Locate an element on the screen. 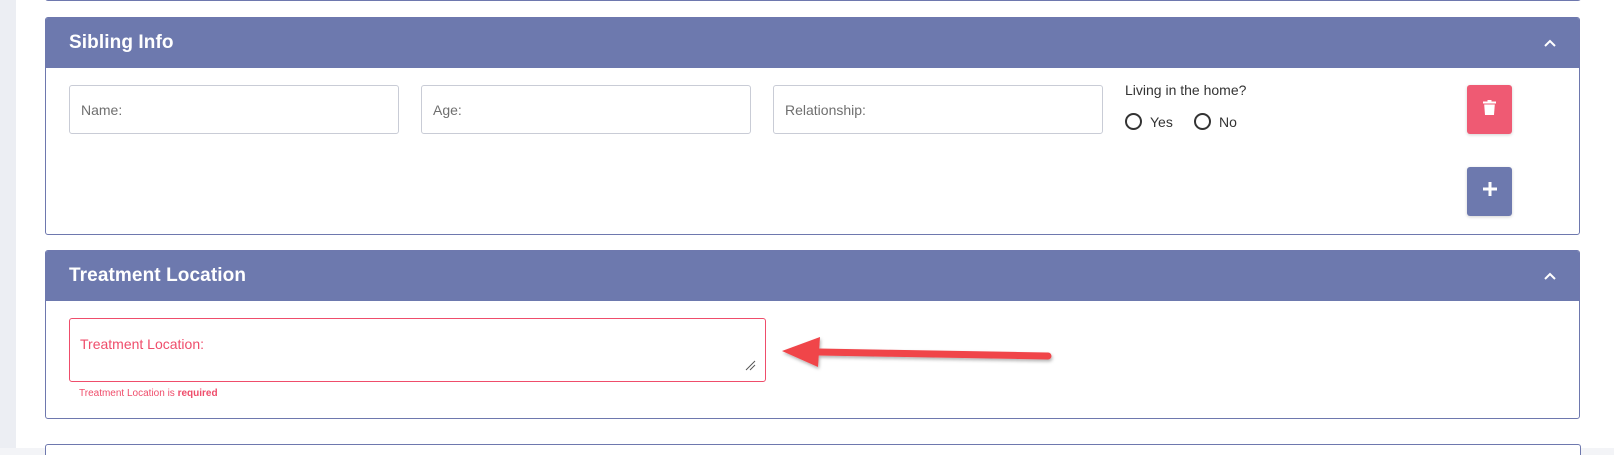 This screenshot has width=1614, height=455. radio-yes-label: Yes is located at coordinates (1161, 121).